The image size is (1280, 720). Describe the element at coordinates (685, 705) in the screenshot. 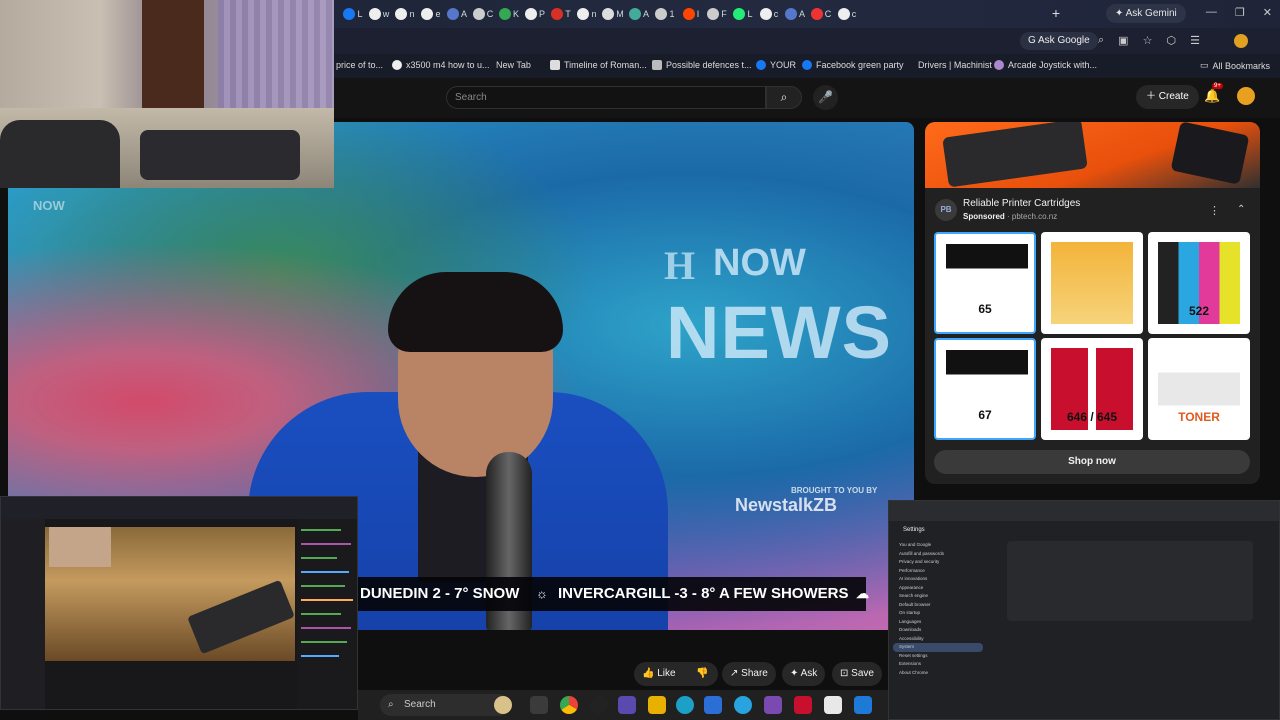

I see `edge-icon` at that location.